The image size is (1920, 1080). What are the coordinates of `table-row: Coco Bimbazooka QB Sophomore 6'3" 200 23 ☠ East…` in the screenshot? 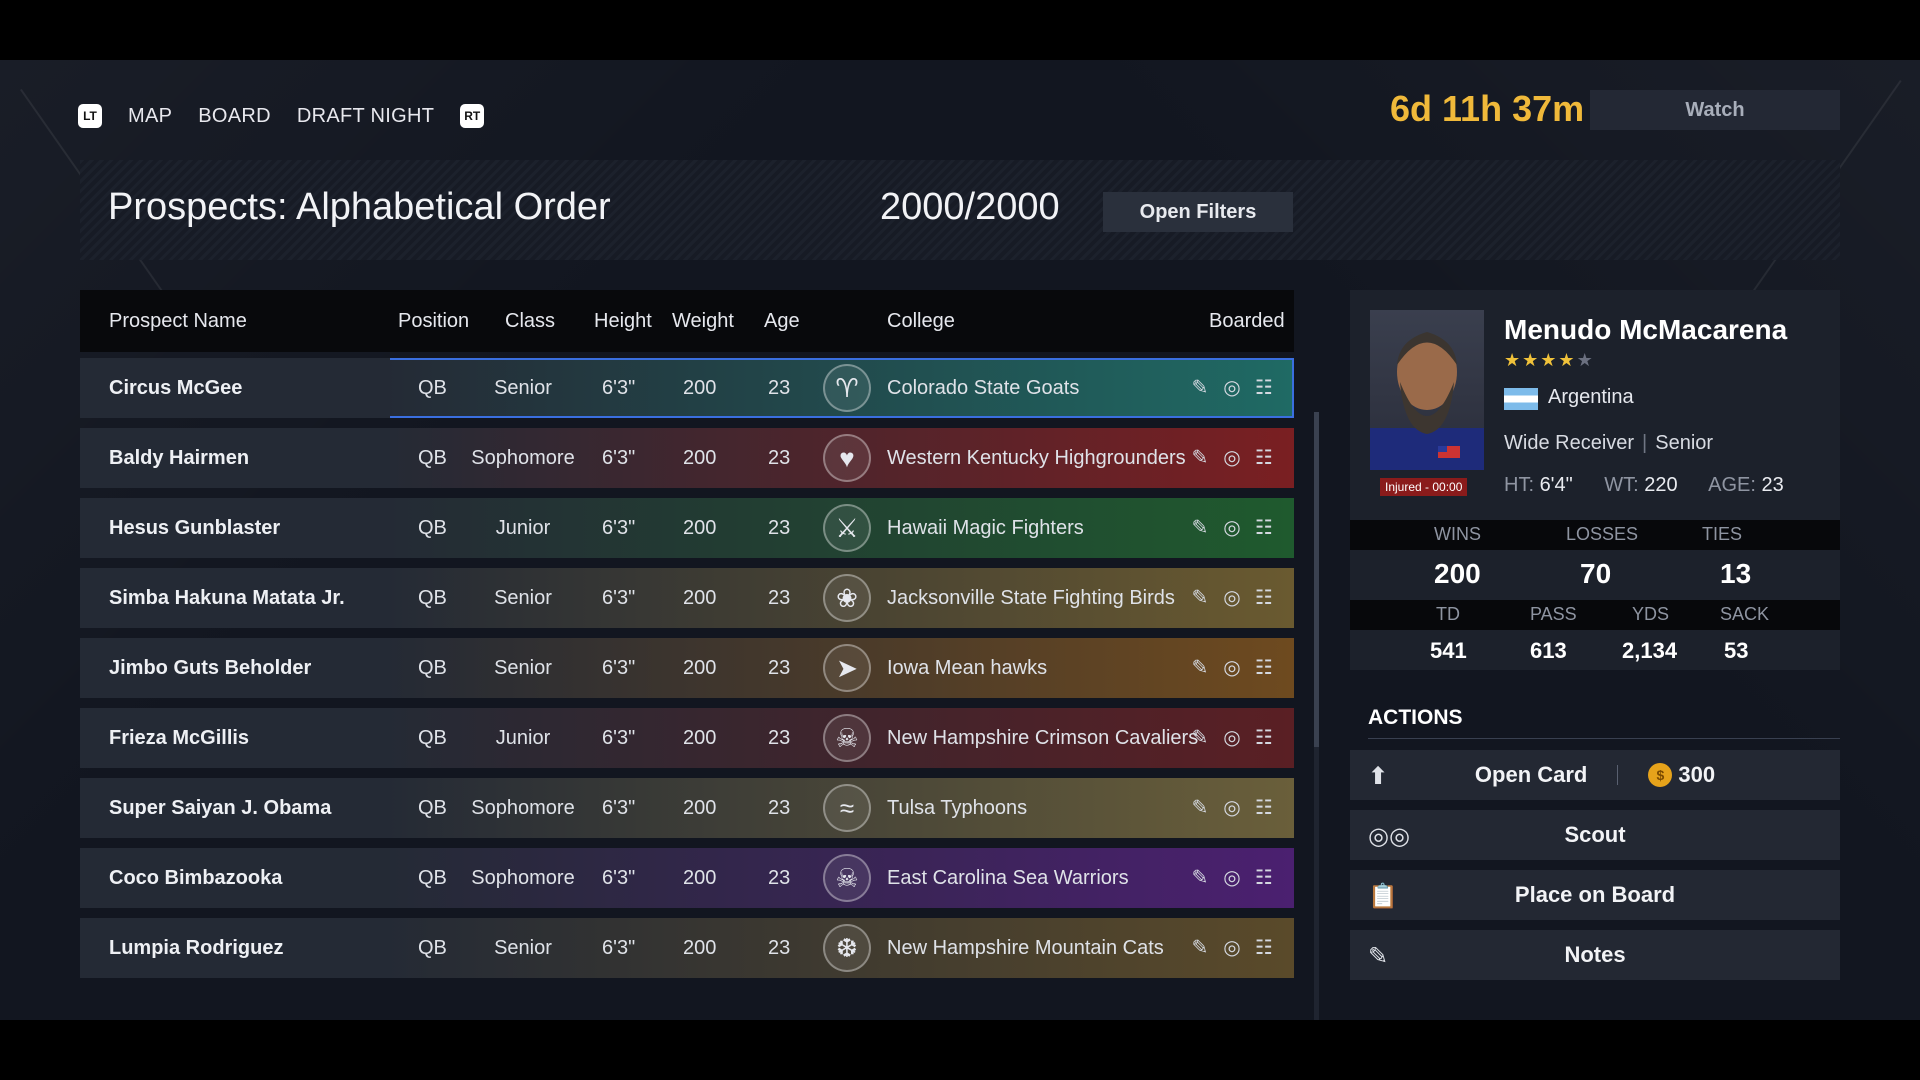 It's located at (687, 878).